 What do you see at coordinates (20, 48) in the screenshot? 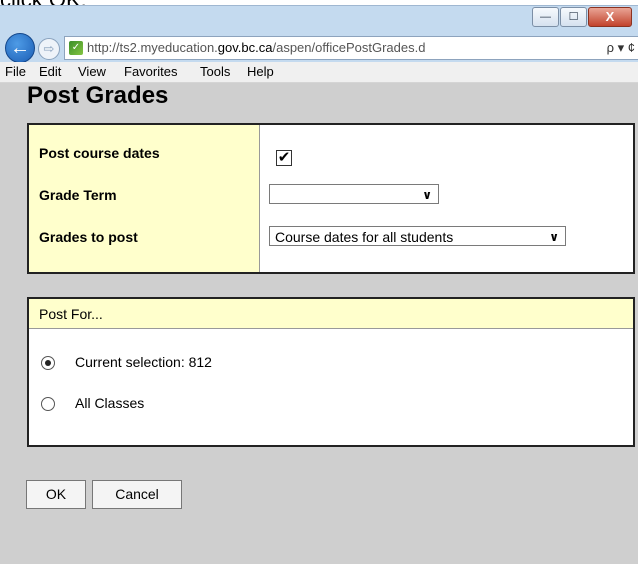
I see `back-arrow-icon: ←` at bounding box center [20, 48].